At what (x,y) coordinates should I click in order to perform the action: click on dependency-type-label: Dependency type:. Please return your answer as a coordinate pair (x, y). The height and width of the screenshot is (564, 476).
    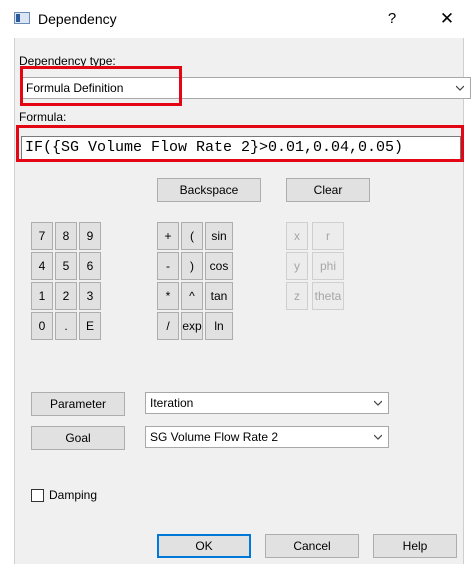
    Looking at the image, I should click on (67, 61).